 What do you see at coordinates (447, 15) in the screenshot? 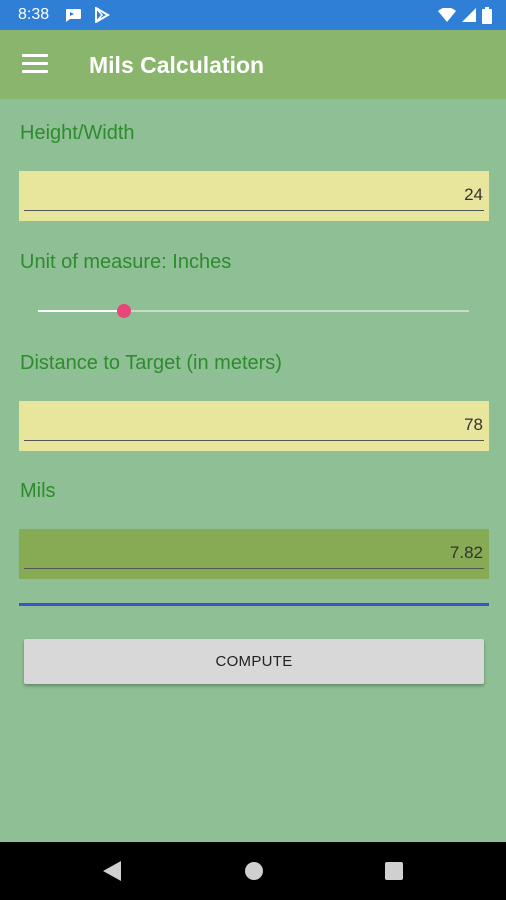
I see `wifi-icon` at bounding box center [447, 15].